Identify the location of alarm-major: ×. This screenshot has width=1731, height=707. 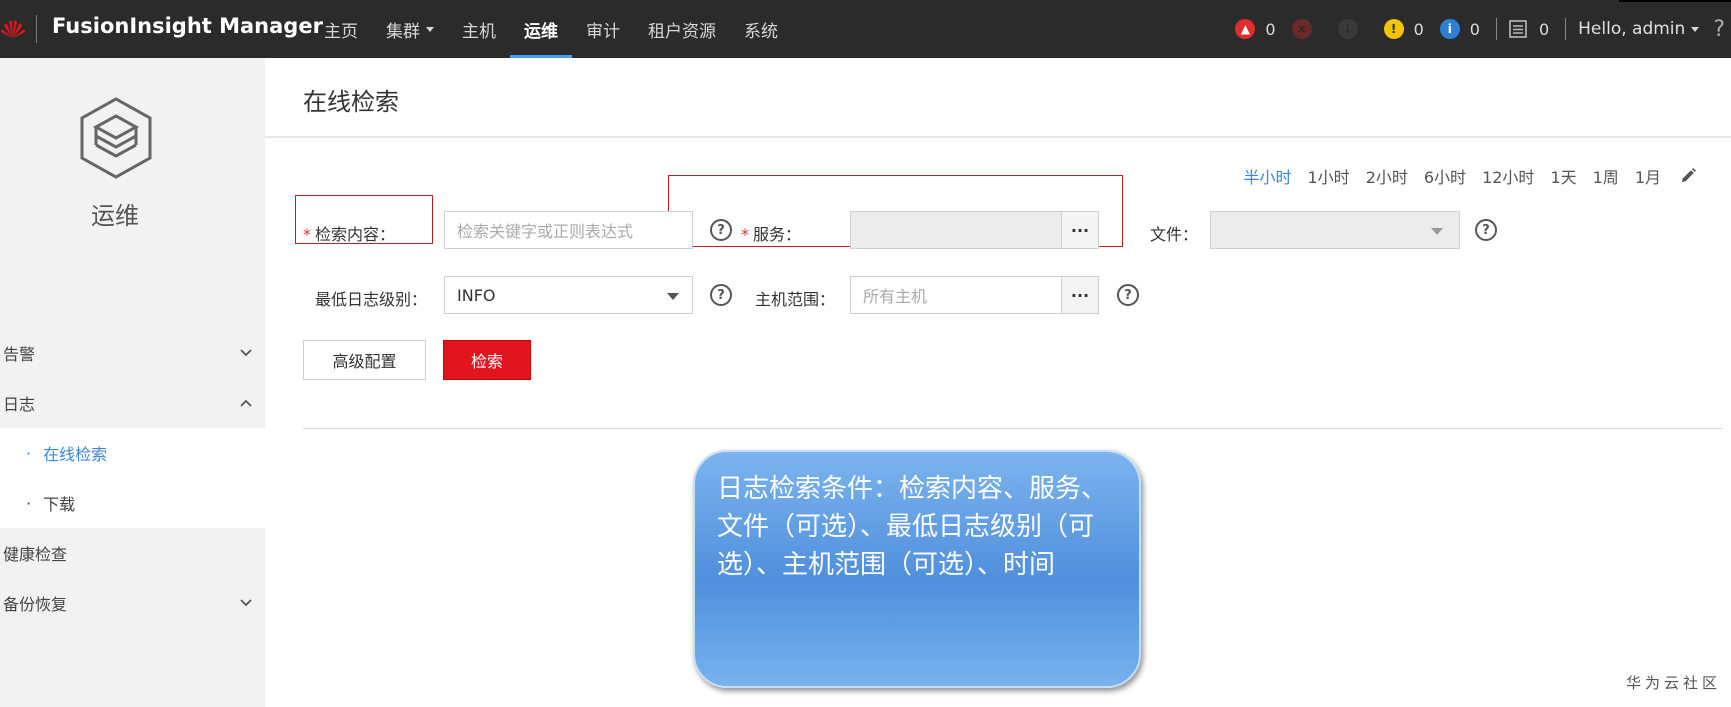
(1306, 29).